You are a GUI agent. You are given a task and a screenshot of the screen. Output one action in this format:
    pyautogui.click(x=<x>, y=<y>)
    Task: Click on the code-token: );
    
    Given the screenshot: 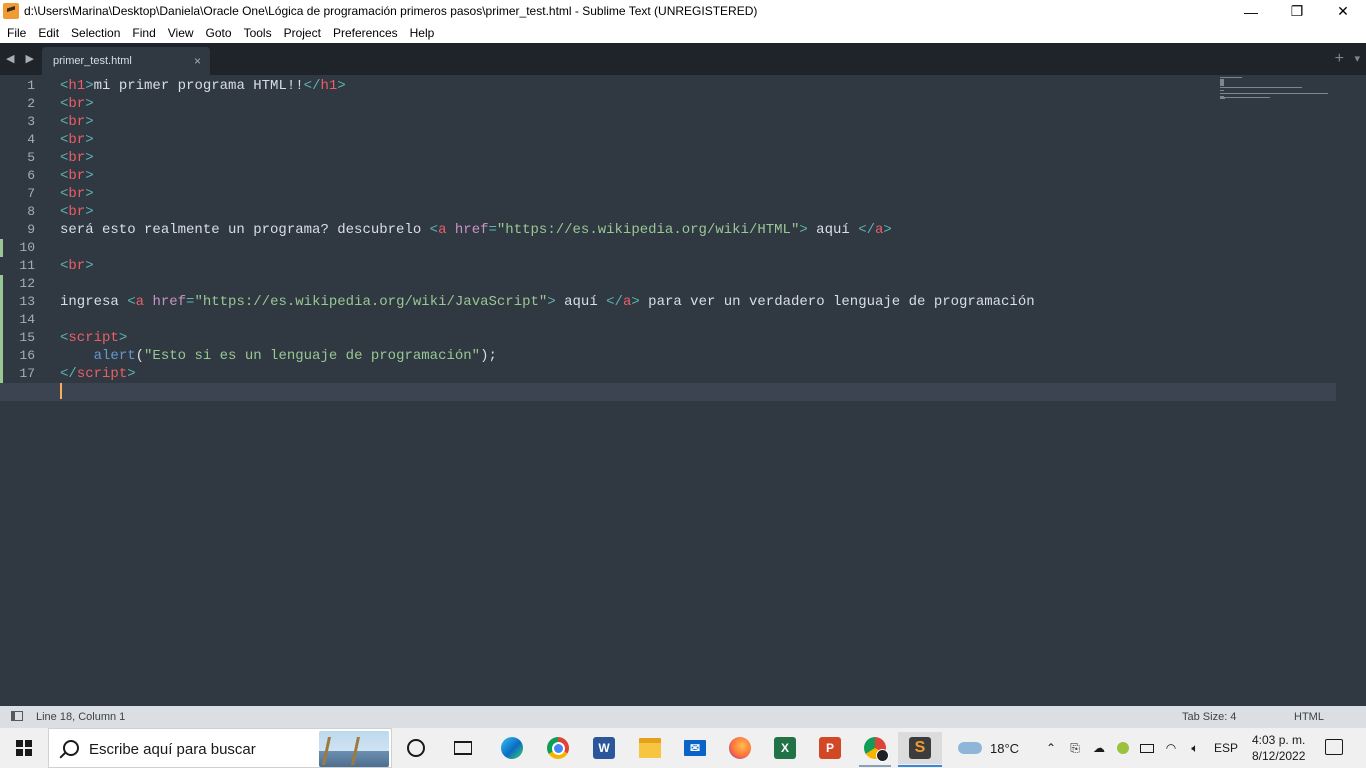 What is the action you would take?
    pyautogui.click(x=488, y=356)
    